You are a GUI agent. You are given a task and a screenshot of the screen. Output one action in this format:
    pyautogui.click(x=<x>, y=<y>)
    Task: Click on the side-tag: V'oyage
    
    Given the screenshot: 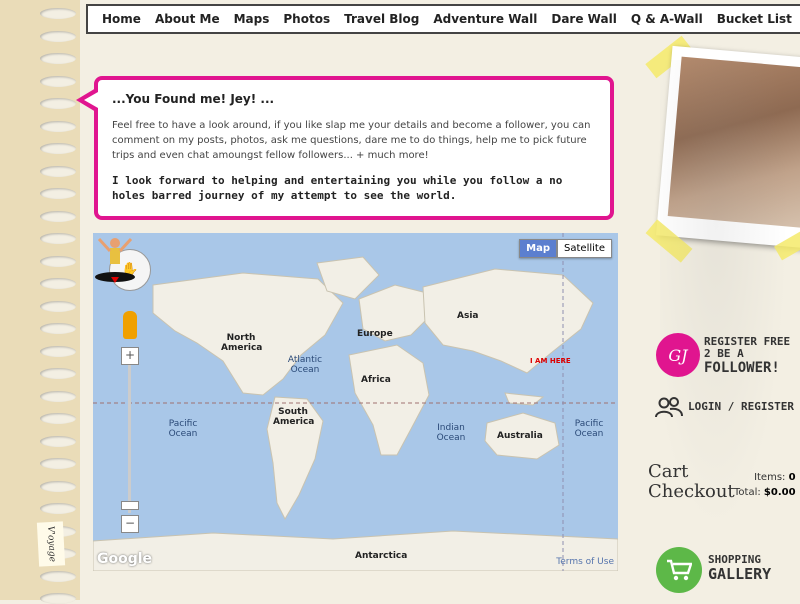 What is the action you would take?
    pyautogui.click(x=51, y=544)
    